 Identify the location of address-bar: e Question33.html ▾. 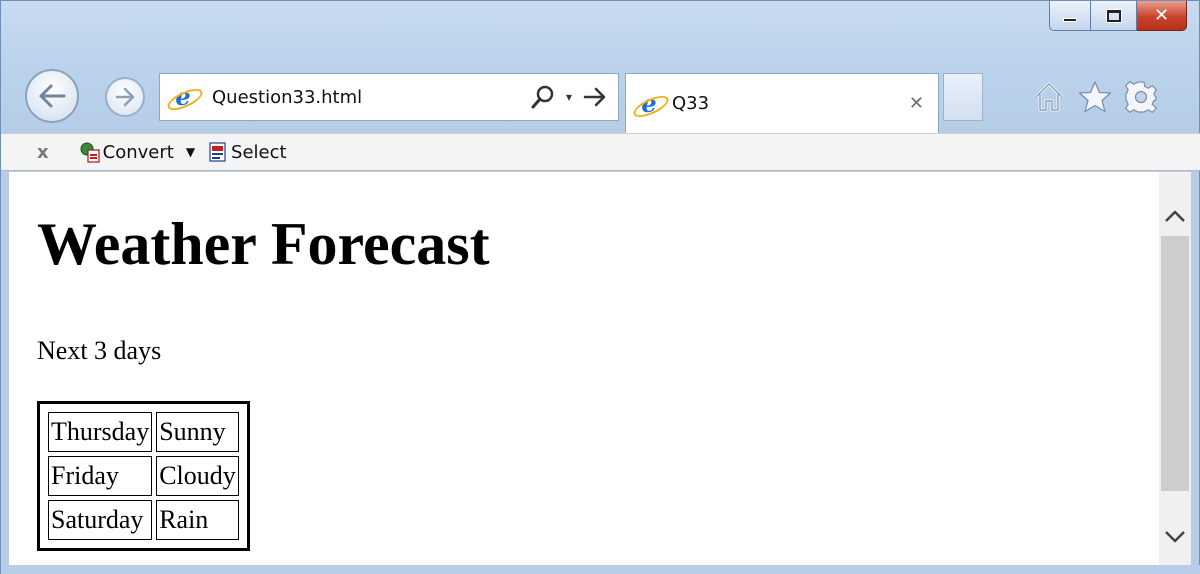
(389, 97).